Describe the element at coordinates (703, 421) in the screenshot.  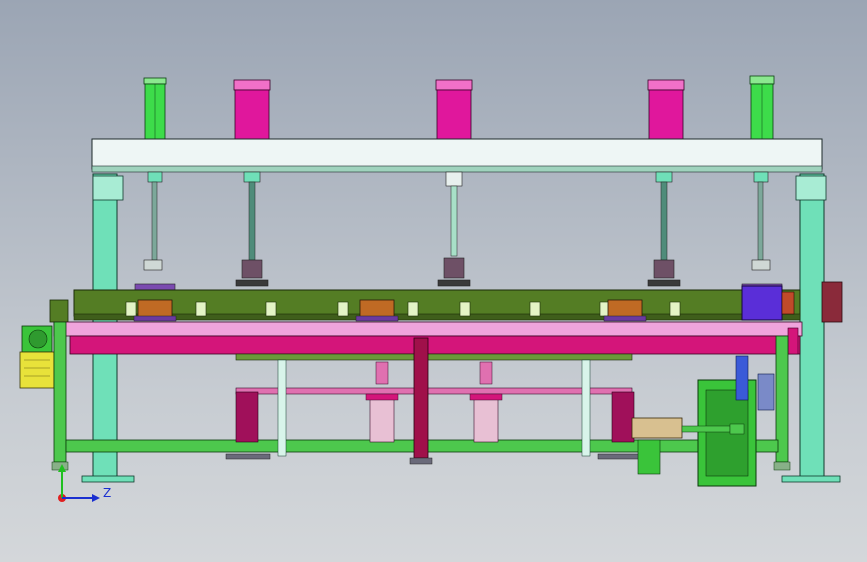
I see `gearbox-unit` at that location.